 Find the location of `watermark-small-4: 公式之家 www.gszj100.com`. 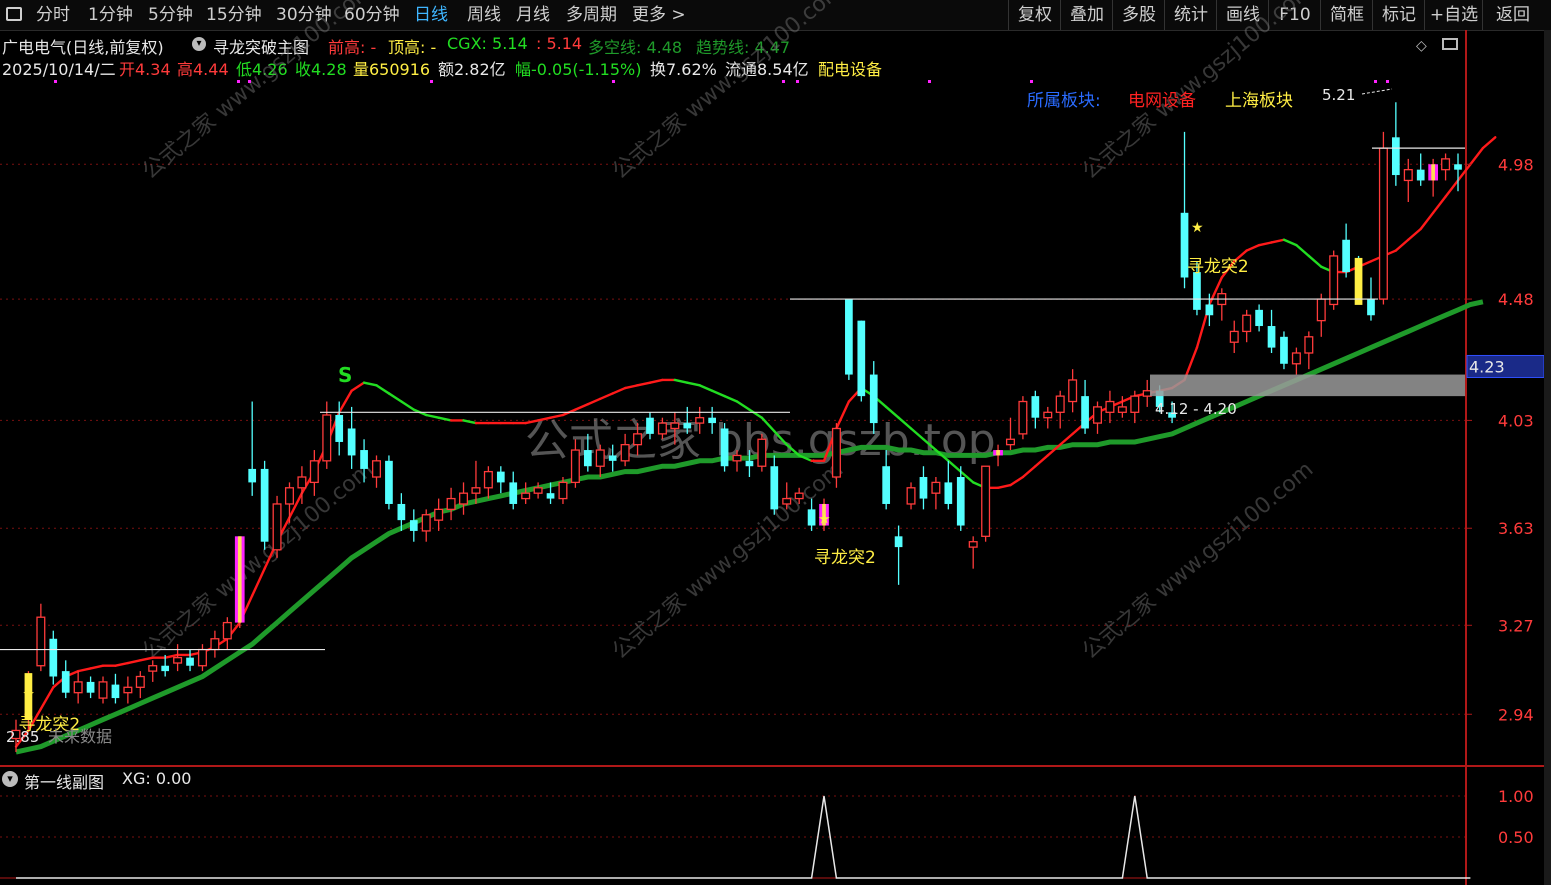

watermark-small-4: 公式之家 www.gszj100.com is located at coordinates (1198, 560).